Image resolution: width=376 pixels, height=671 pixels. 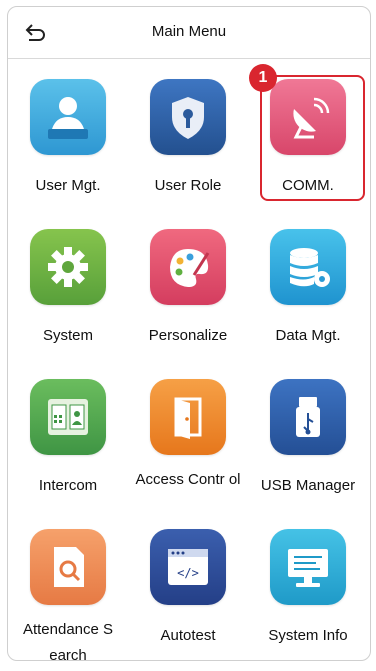 I want to click on menu-item-personalize: Personalize, so click(x=188, y=276).